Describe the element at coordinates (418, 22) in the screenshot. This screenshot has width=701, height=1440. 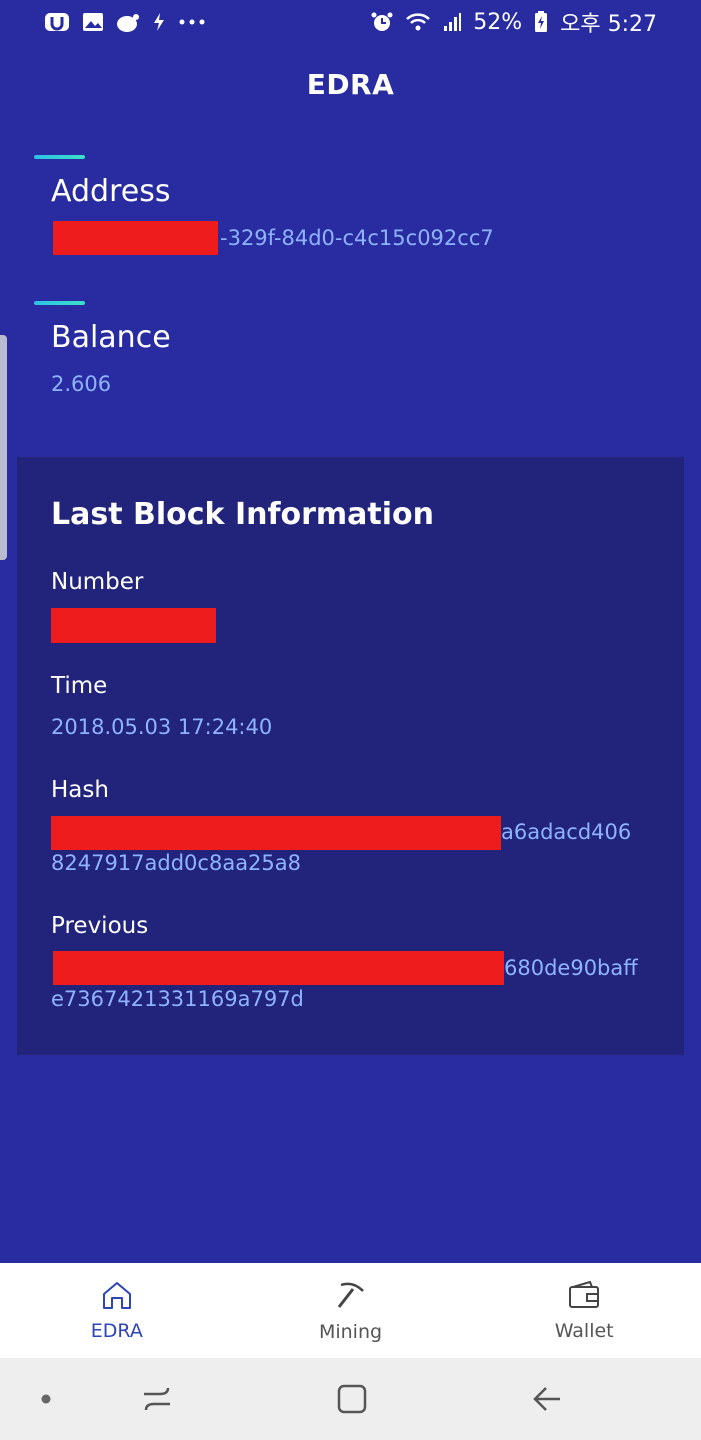
I see `wifi-icon` at that location.